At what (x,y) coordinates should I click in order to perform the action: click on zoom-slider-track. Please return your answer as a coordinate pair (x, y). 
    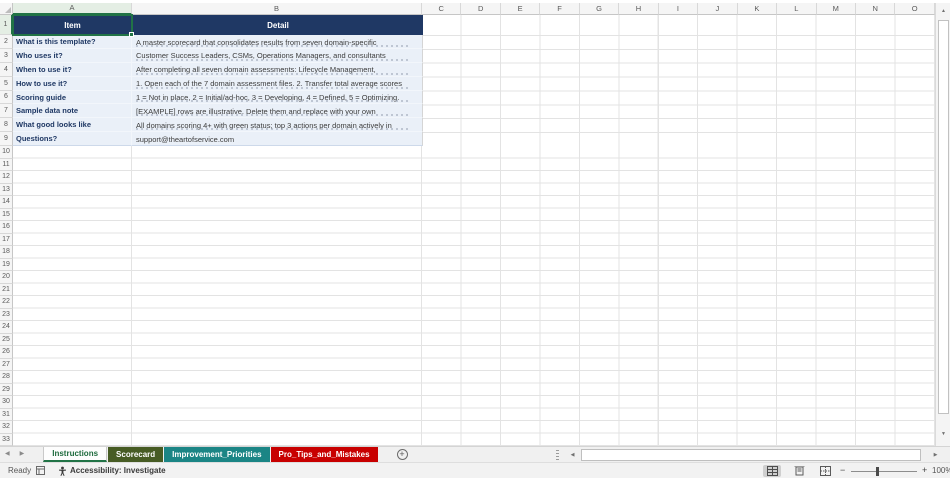
    Looking at the image, I should click on (884, 471).